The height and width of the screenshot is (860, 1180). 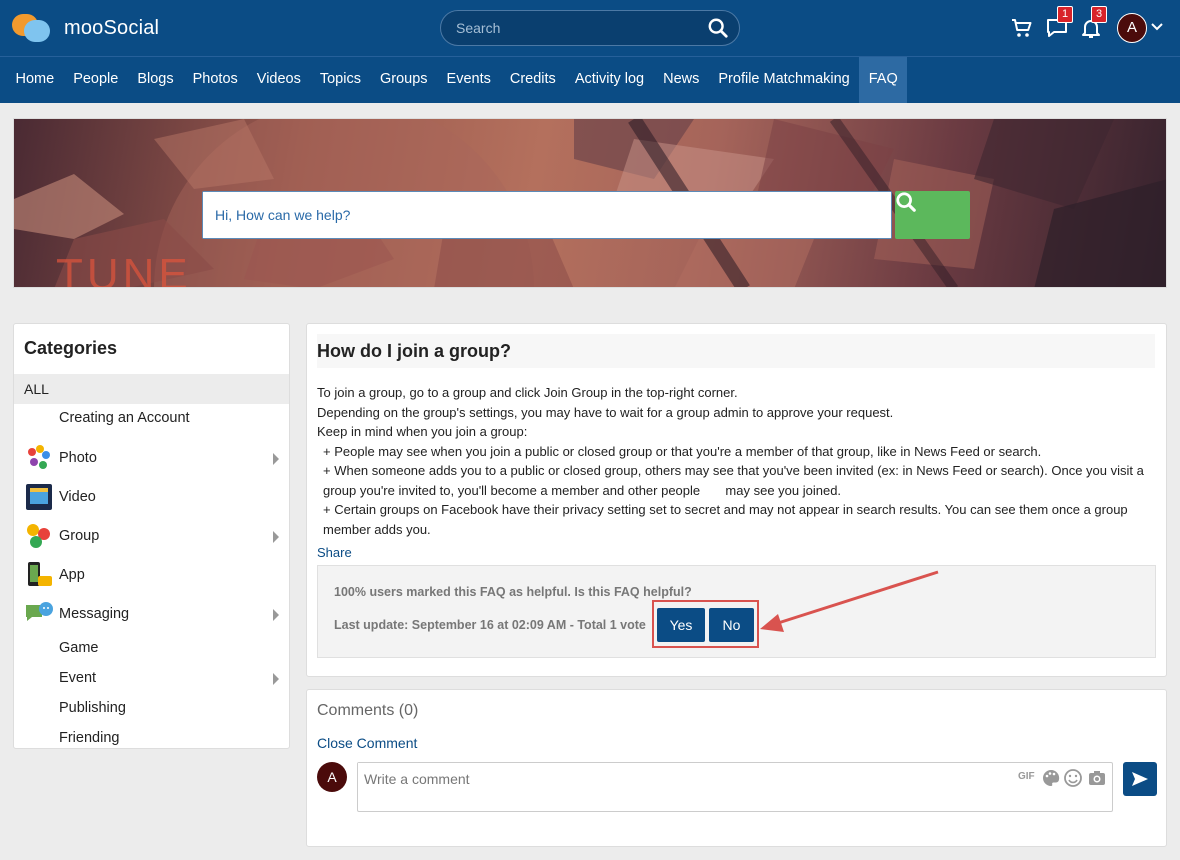 I want to click on video-icon, so click(x=39, y=497).